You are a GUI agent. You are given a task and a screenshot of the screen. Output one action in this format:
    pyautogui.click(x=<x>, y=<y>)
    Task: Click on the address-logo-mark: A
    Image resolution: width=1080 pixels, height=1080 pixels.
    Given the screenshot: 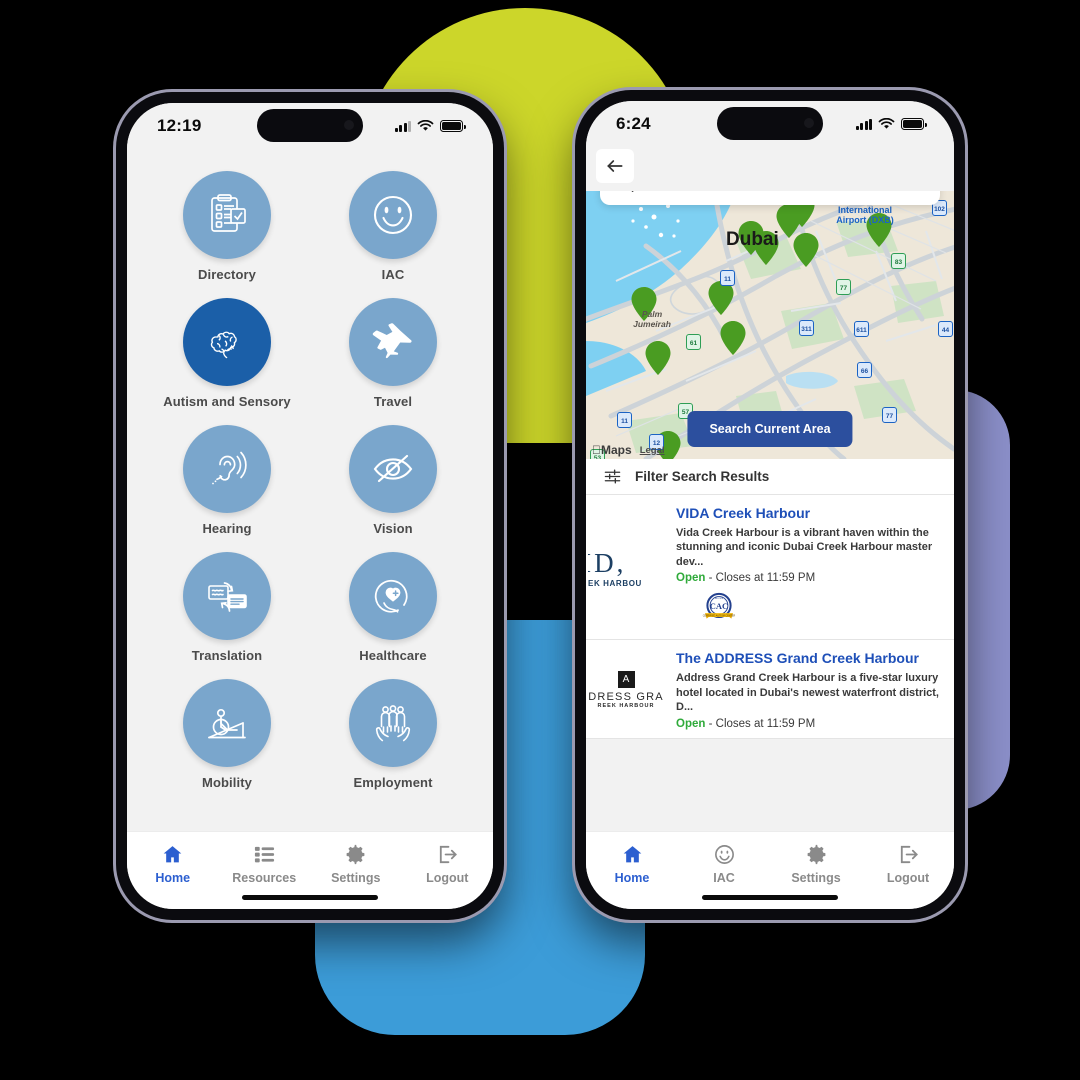 What is the action you would take?
    pyautogui.click(x=626, y=680)
    